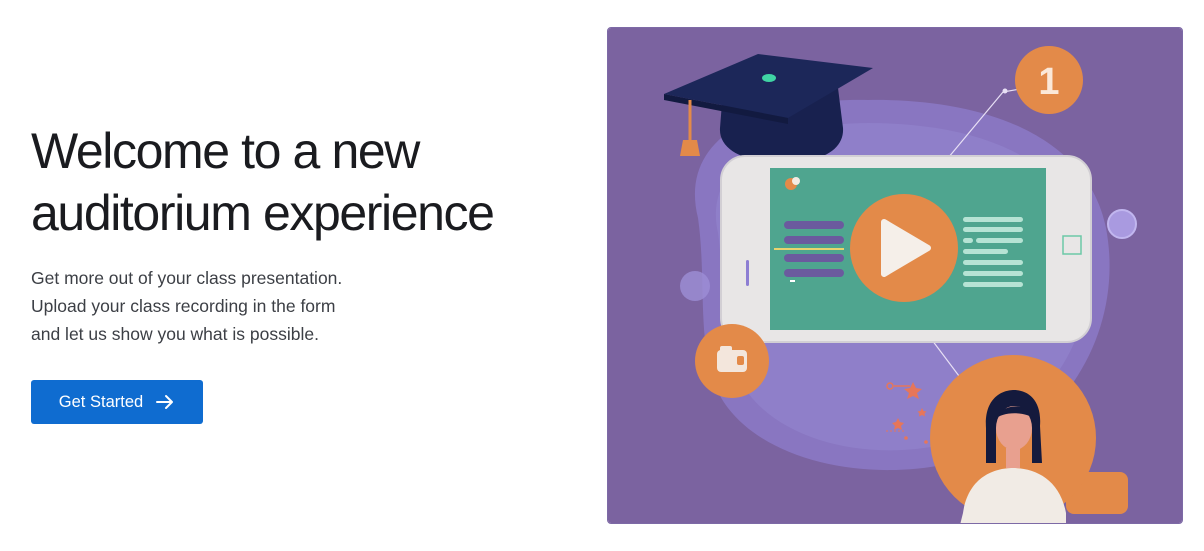 The width and height of the screenshot is (1204, 551). What do you see at coordinates (183, 306) in the screenshot?
I see `hero-description-line: Upload your class recording in the form` at bounding box center [183, 306].